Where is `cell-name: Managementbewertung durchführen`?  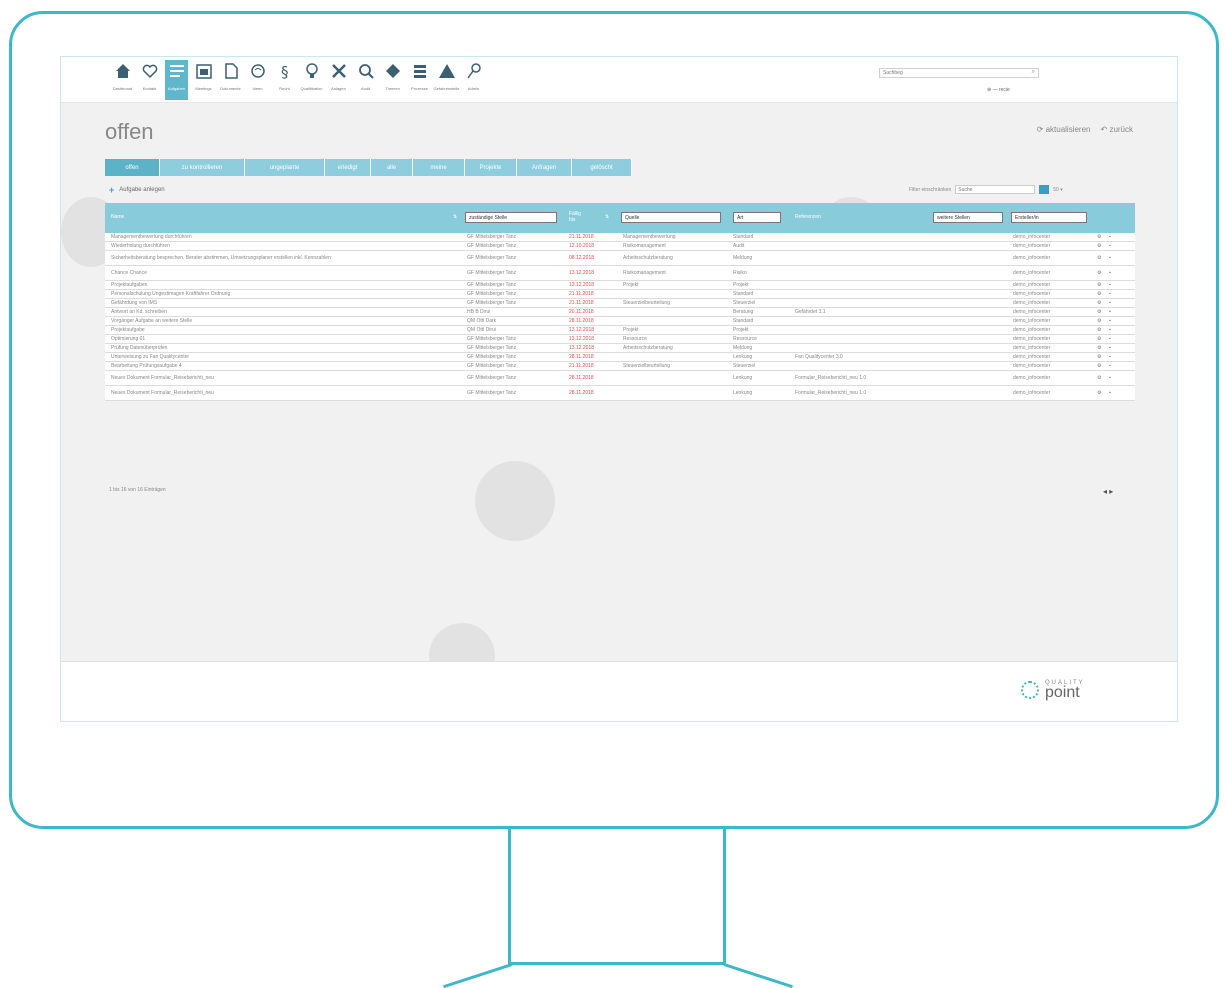
cell-name: Managementbewertung durchführen is located at coordinates (151, 237).